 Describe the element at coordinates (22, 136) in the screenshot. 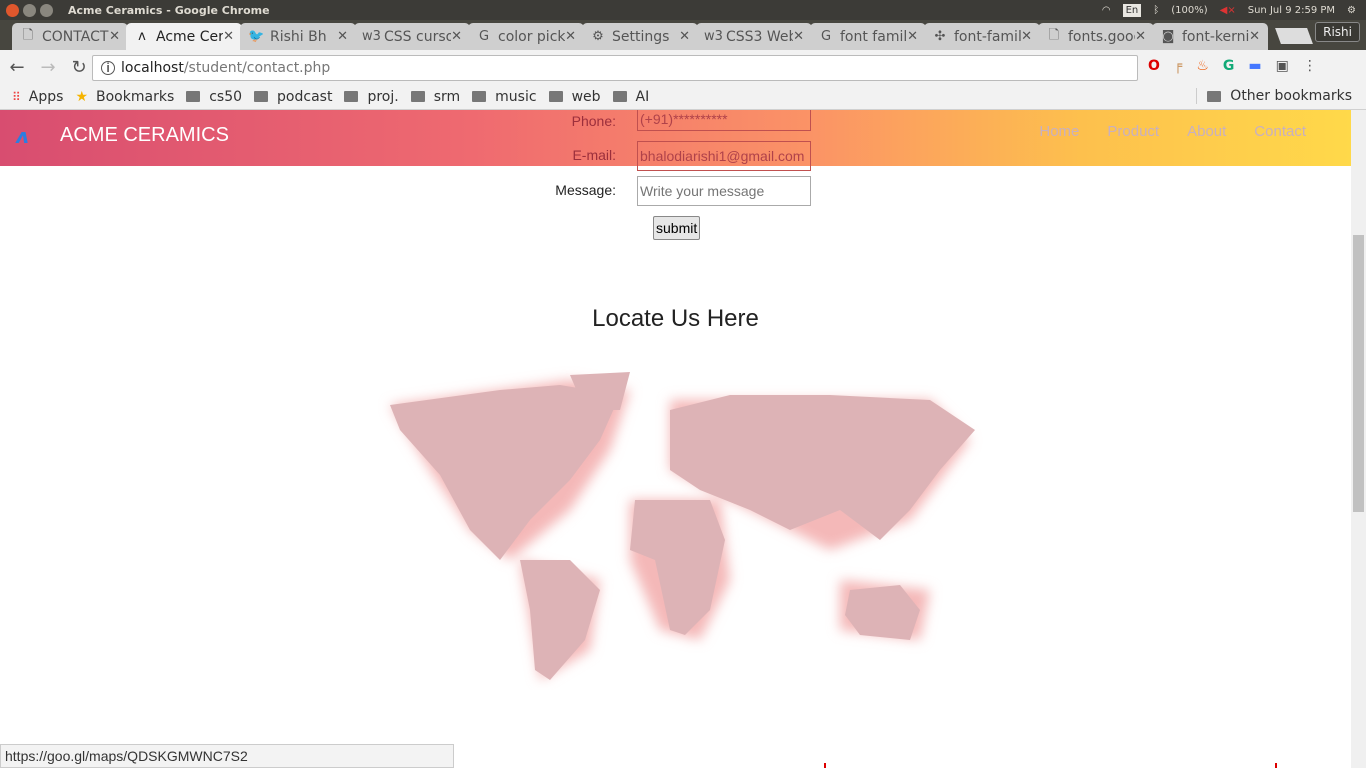

I see `acme-logo-icon: ʌ` at that location.